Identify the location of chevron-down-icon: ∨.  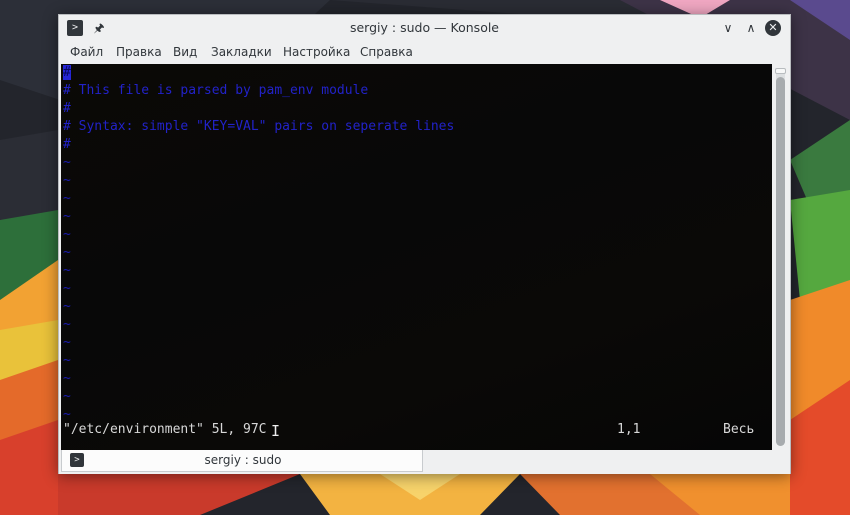
(728, 28).